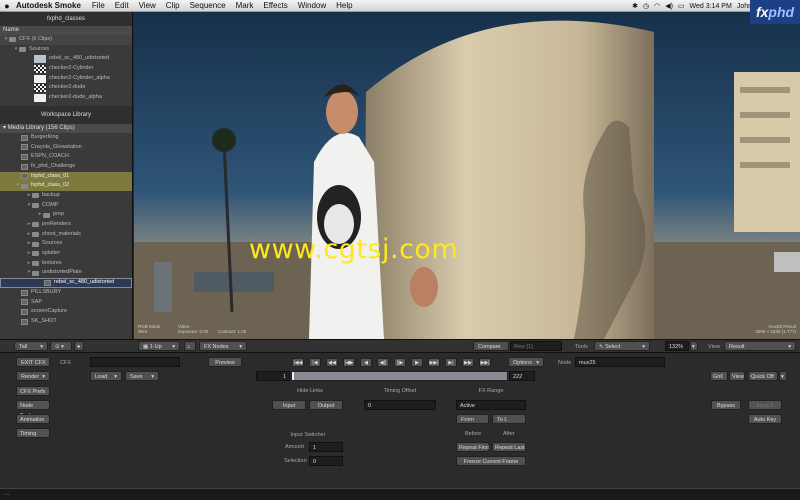 The height and width of the screenshot is (500, 800). I want to click on menu-sequence: Sequence, so click(208, 5).